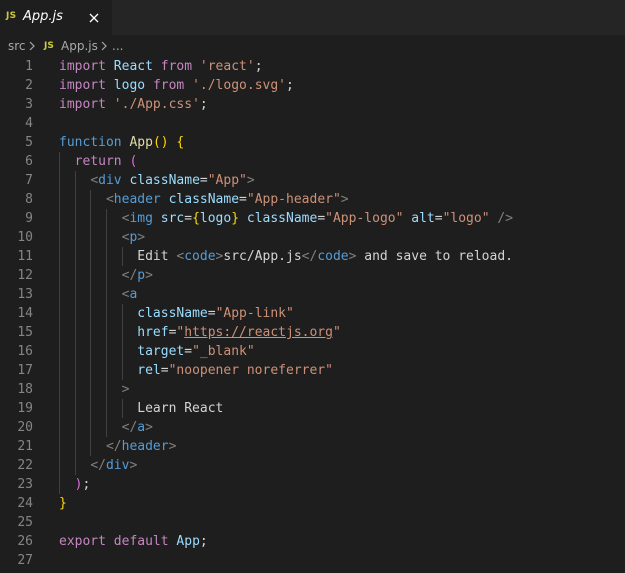  What do you see at coordinates (94, 18) in the screenshot?
I see `close-icon` at bounding box center [94, 18].